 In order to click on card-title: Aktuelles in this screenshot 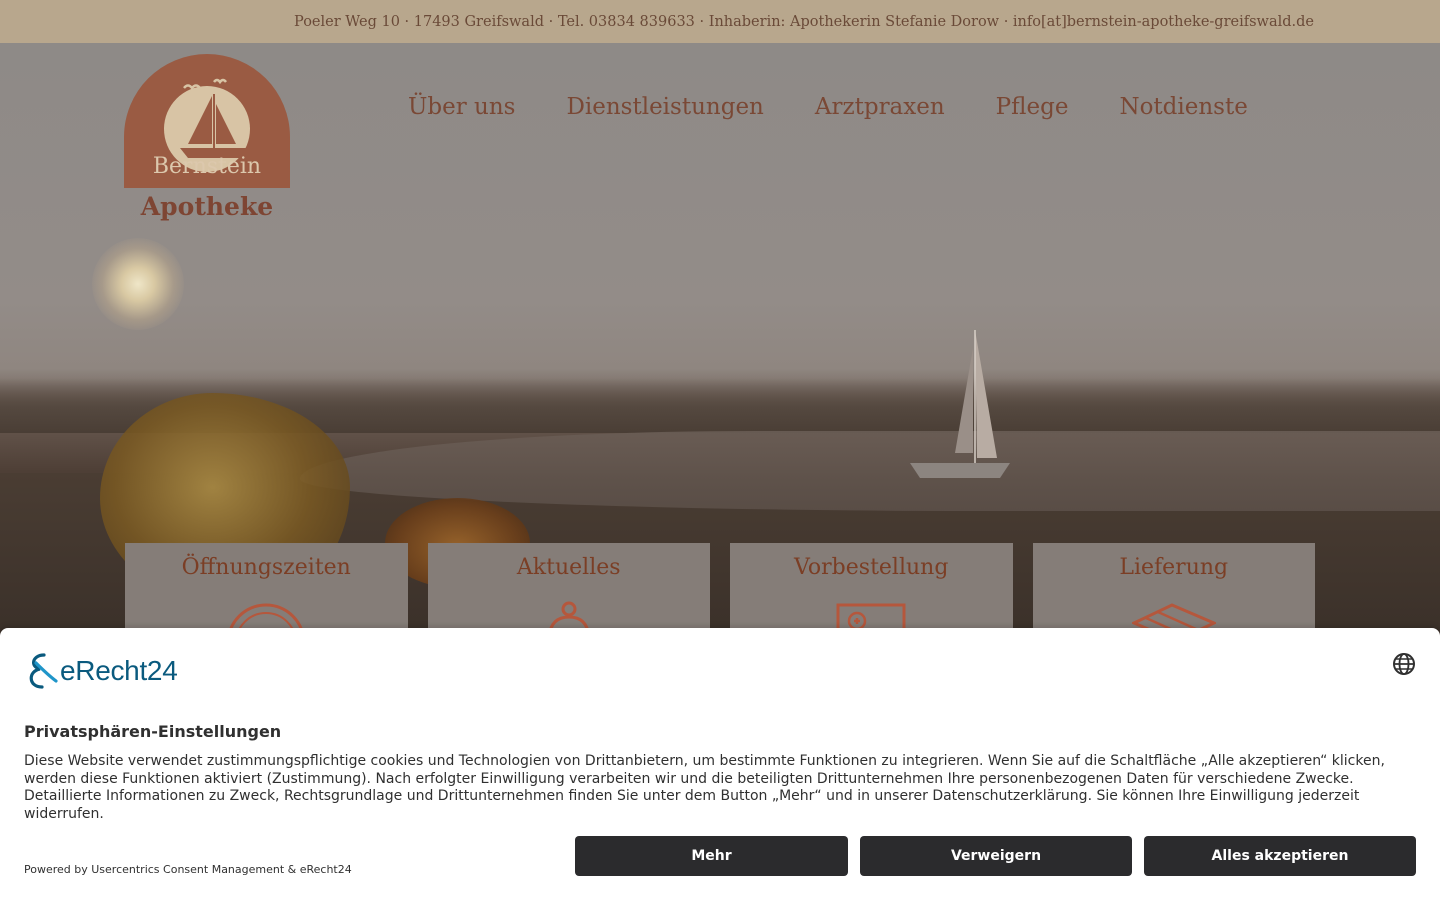, I will do `click(568, 567)`.